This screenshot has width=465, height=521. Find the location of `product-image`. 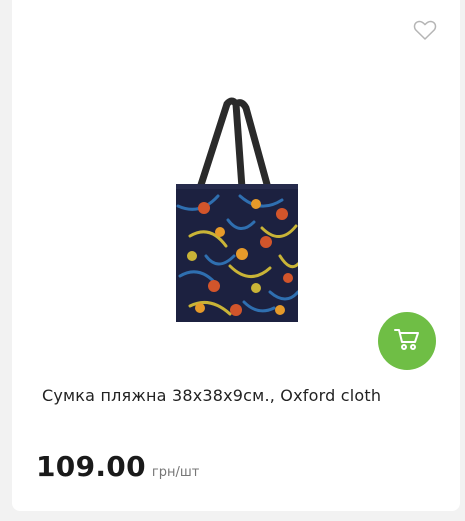

product-image is located at coordinates (242, 211).